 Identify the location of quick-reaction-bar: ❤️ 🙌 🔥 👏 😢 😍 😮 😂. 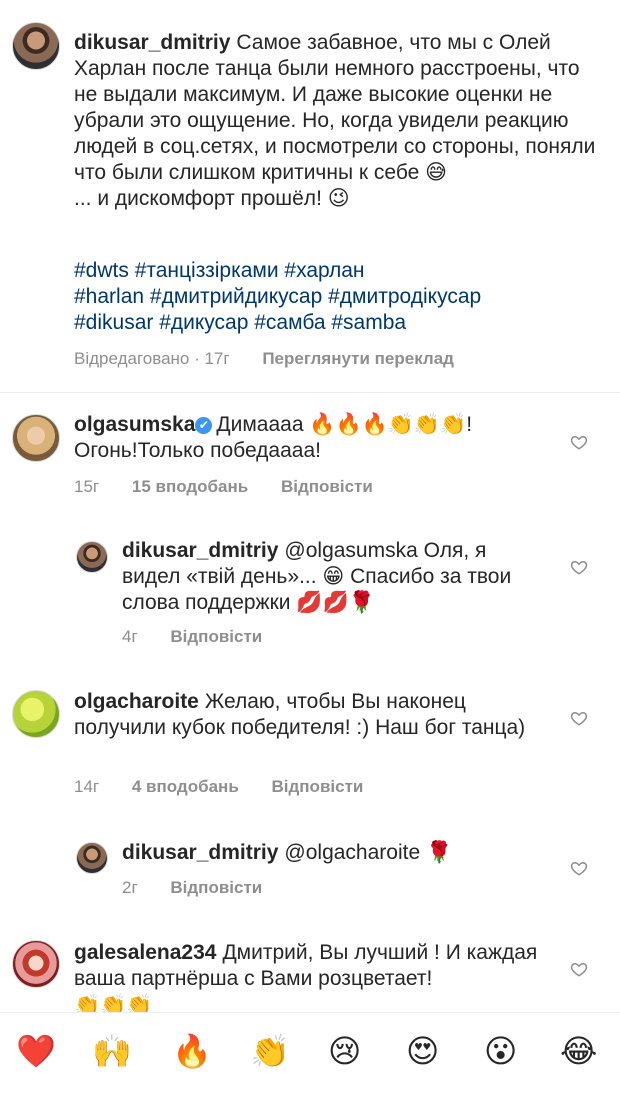
(310, 1052).